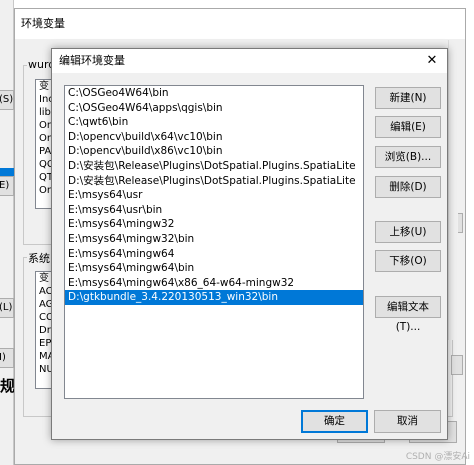 Image resolution: width=474 pixels, height=465 pixels. What do you see at coordinates (408, 127) in the screenshot?
I see `edit-button: 编辑(E)` at bounding box center [408, 127].